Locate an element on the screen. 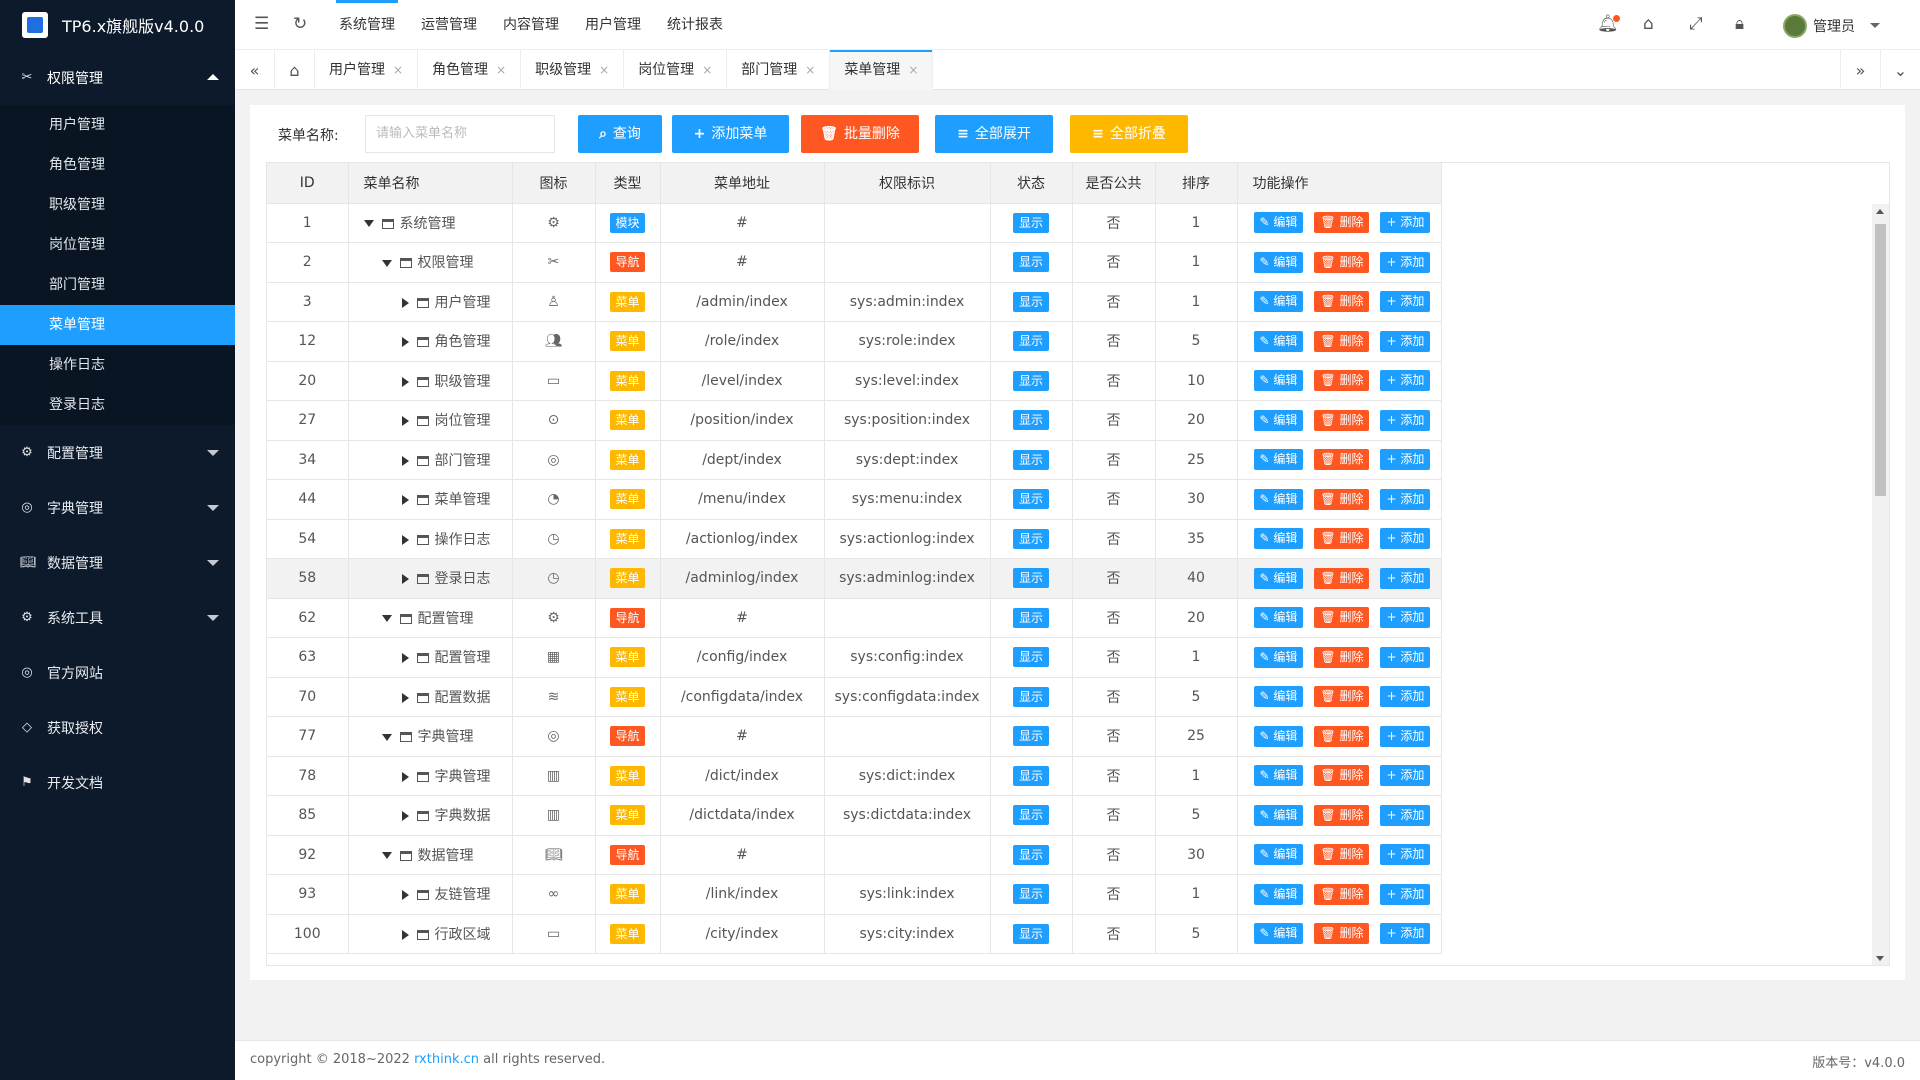 The image size is (1920, 1080). caret-down-icon is located at coordinates (386, 263).